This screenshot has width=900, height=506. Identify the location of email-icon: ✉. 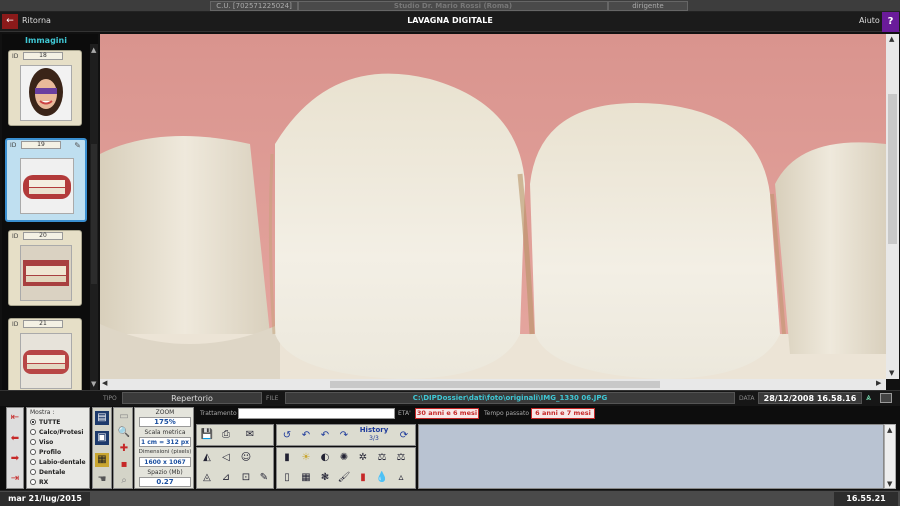
(250, 435).